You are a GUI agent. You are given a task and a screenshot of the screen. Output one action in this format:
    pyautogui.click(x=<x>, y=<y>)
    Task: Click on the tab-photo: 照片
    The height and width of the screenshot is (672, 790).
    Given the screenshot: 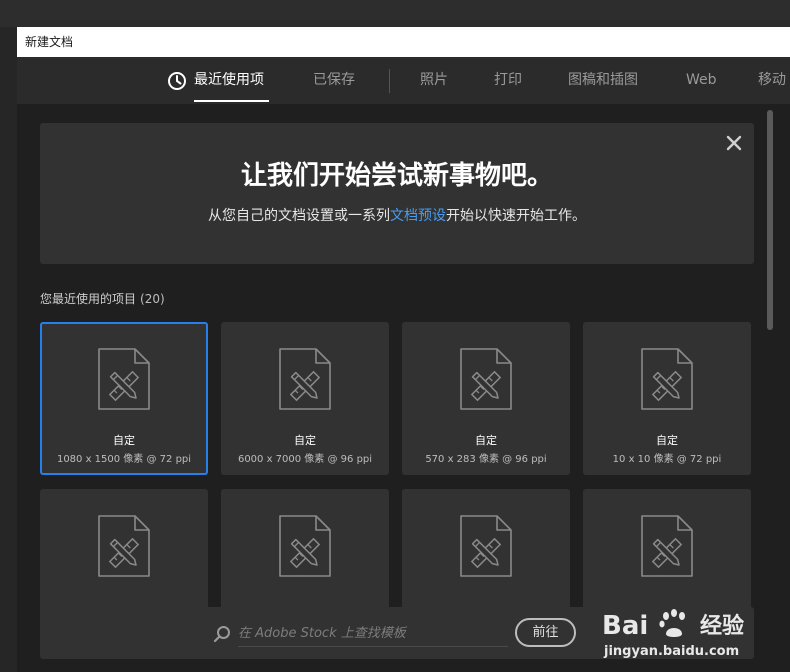 What is the action you would take?
    pyautogui.click(x=434, y=80)
    